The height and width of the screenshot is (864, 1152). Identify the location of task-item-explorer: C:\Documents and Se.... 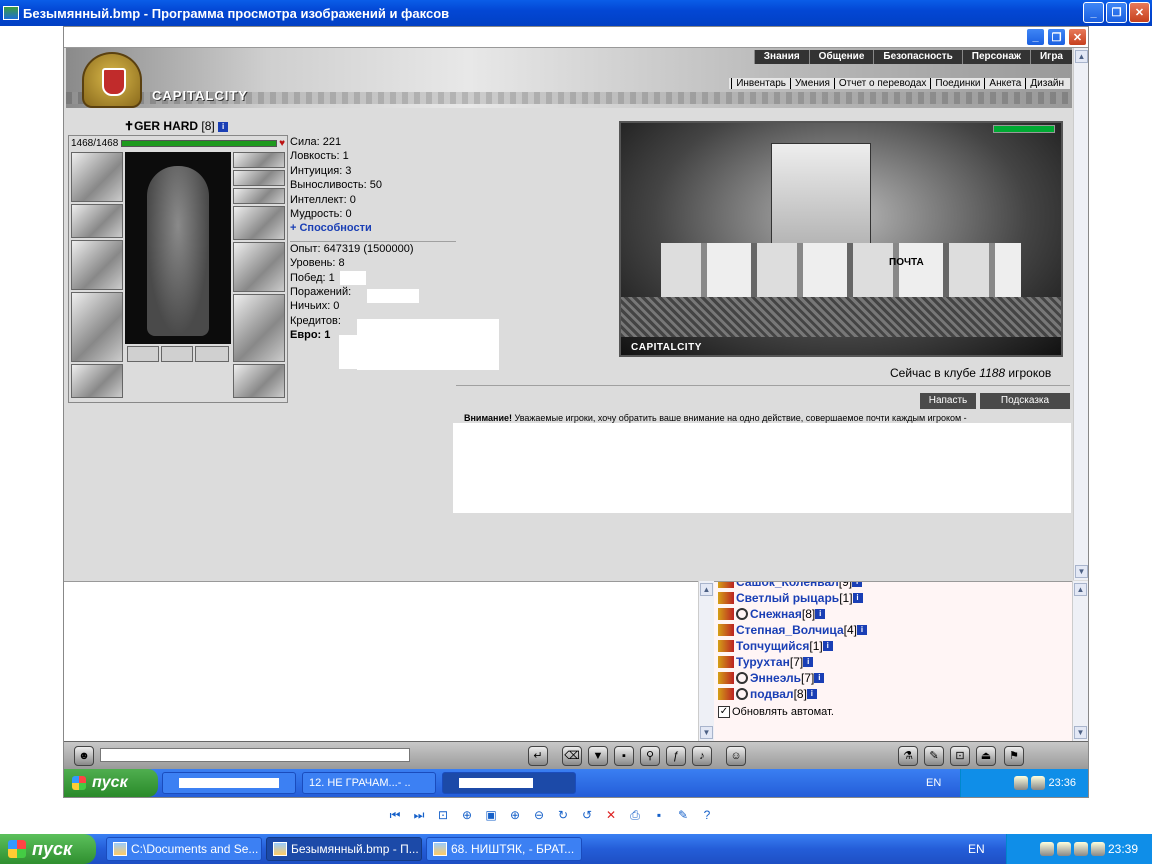
(184, 849).